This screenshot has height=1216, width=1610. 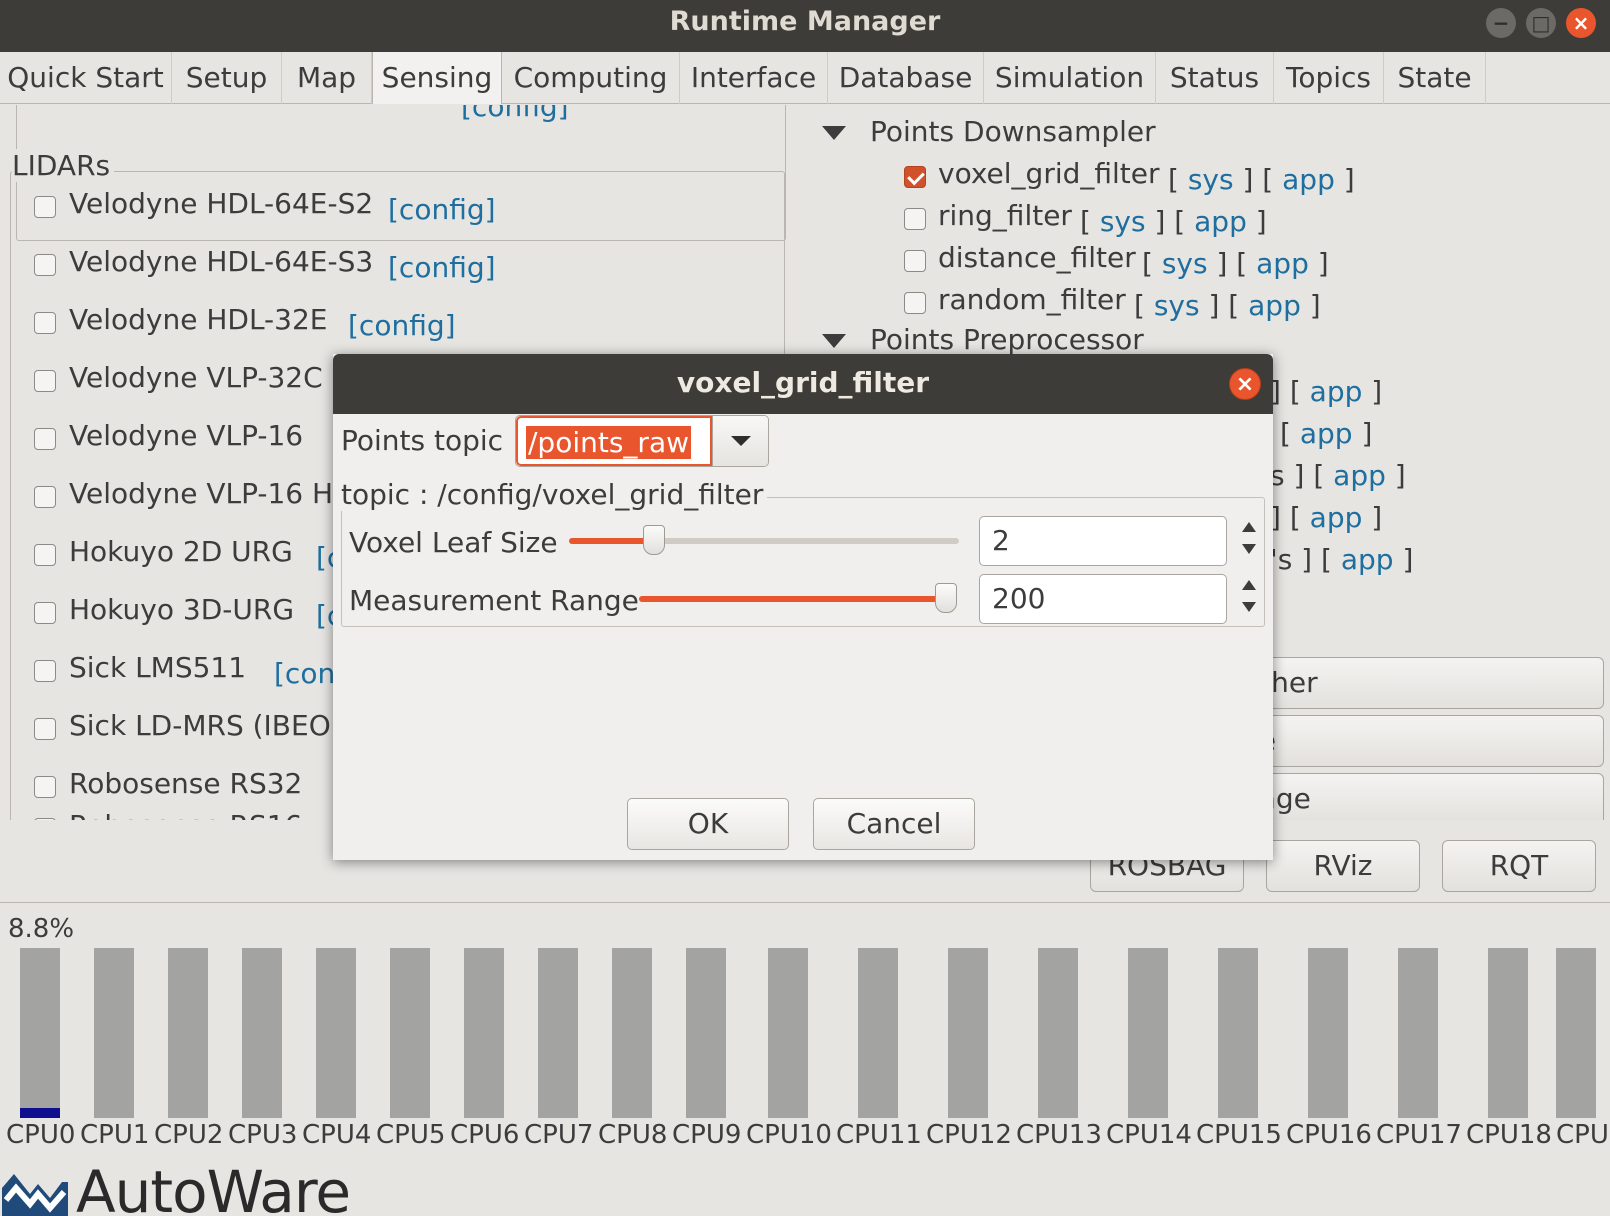 What do you see at coordinates (185, 814) in the screenshot?
I see `lidar-label: Robosense RS16` at bounding box center [185, 814].